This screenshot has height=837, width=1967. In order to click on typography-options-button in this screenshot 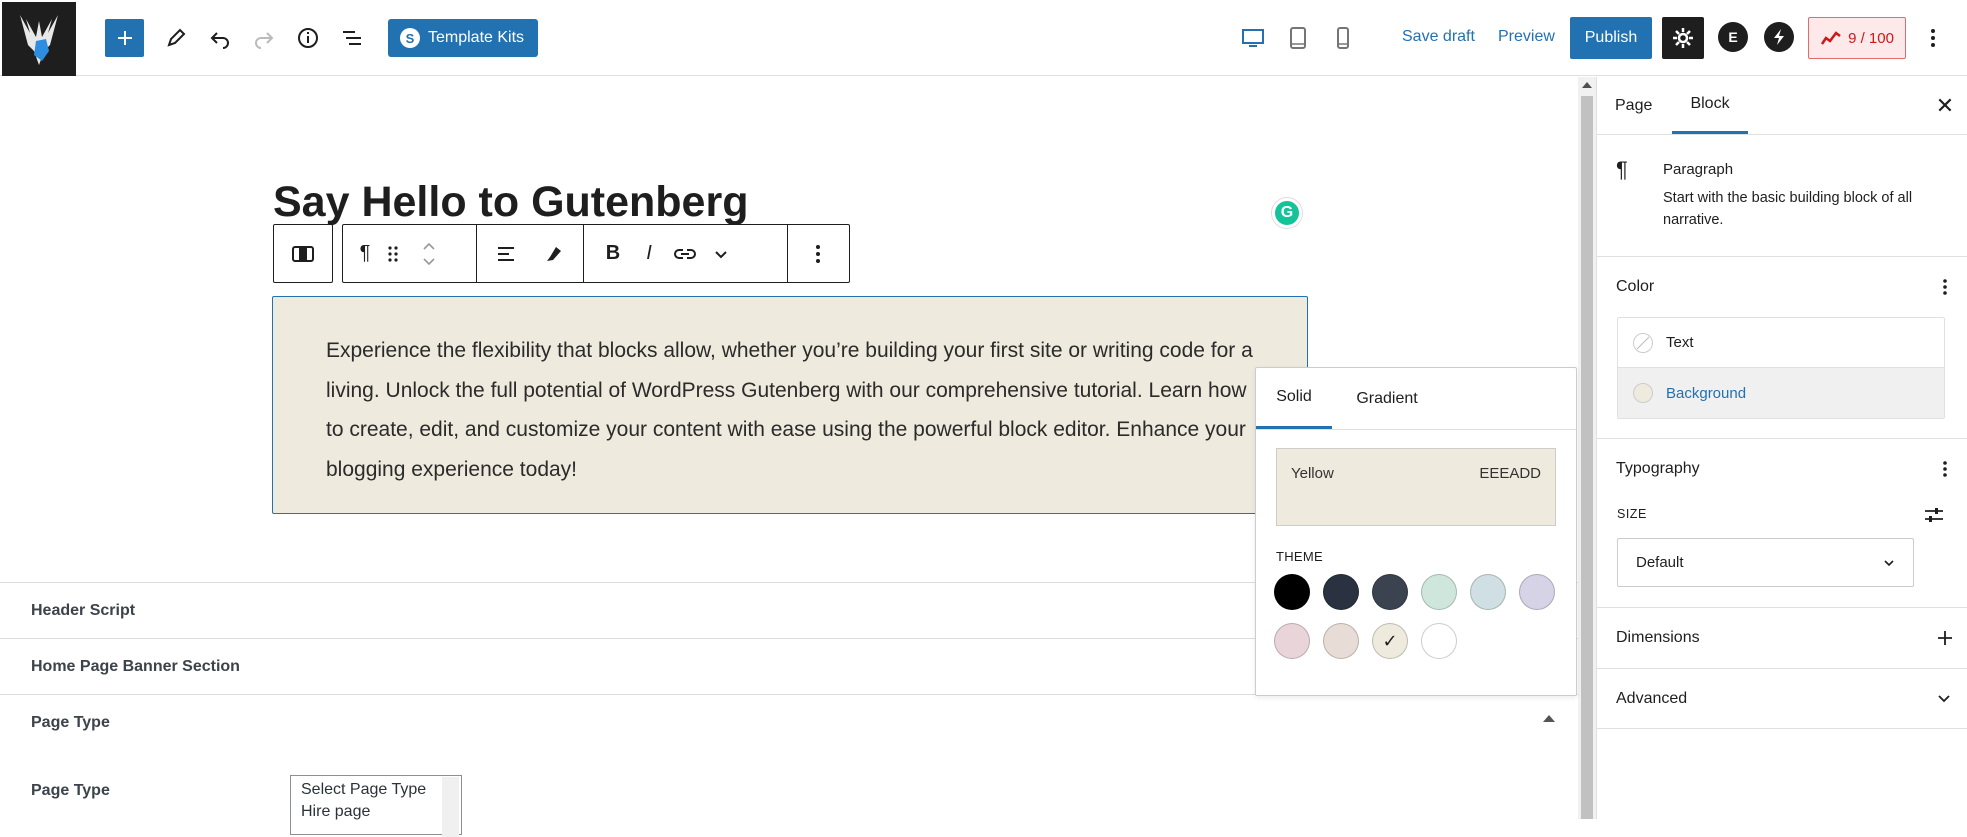, I will do `click(1945, 469)`.